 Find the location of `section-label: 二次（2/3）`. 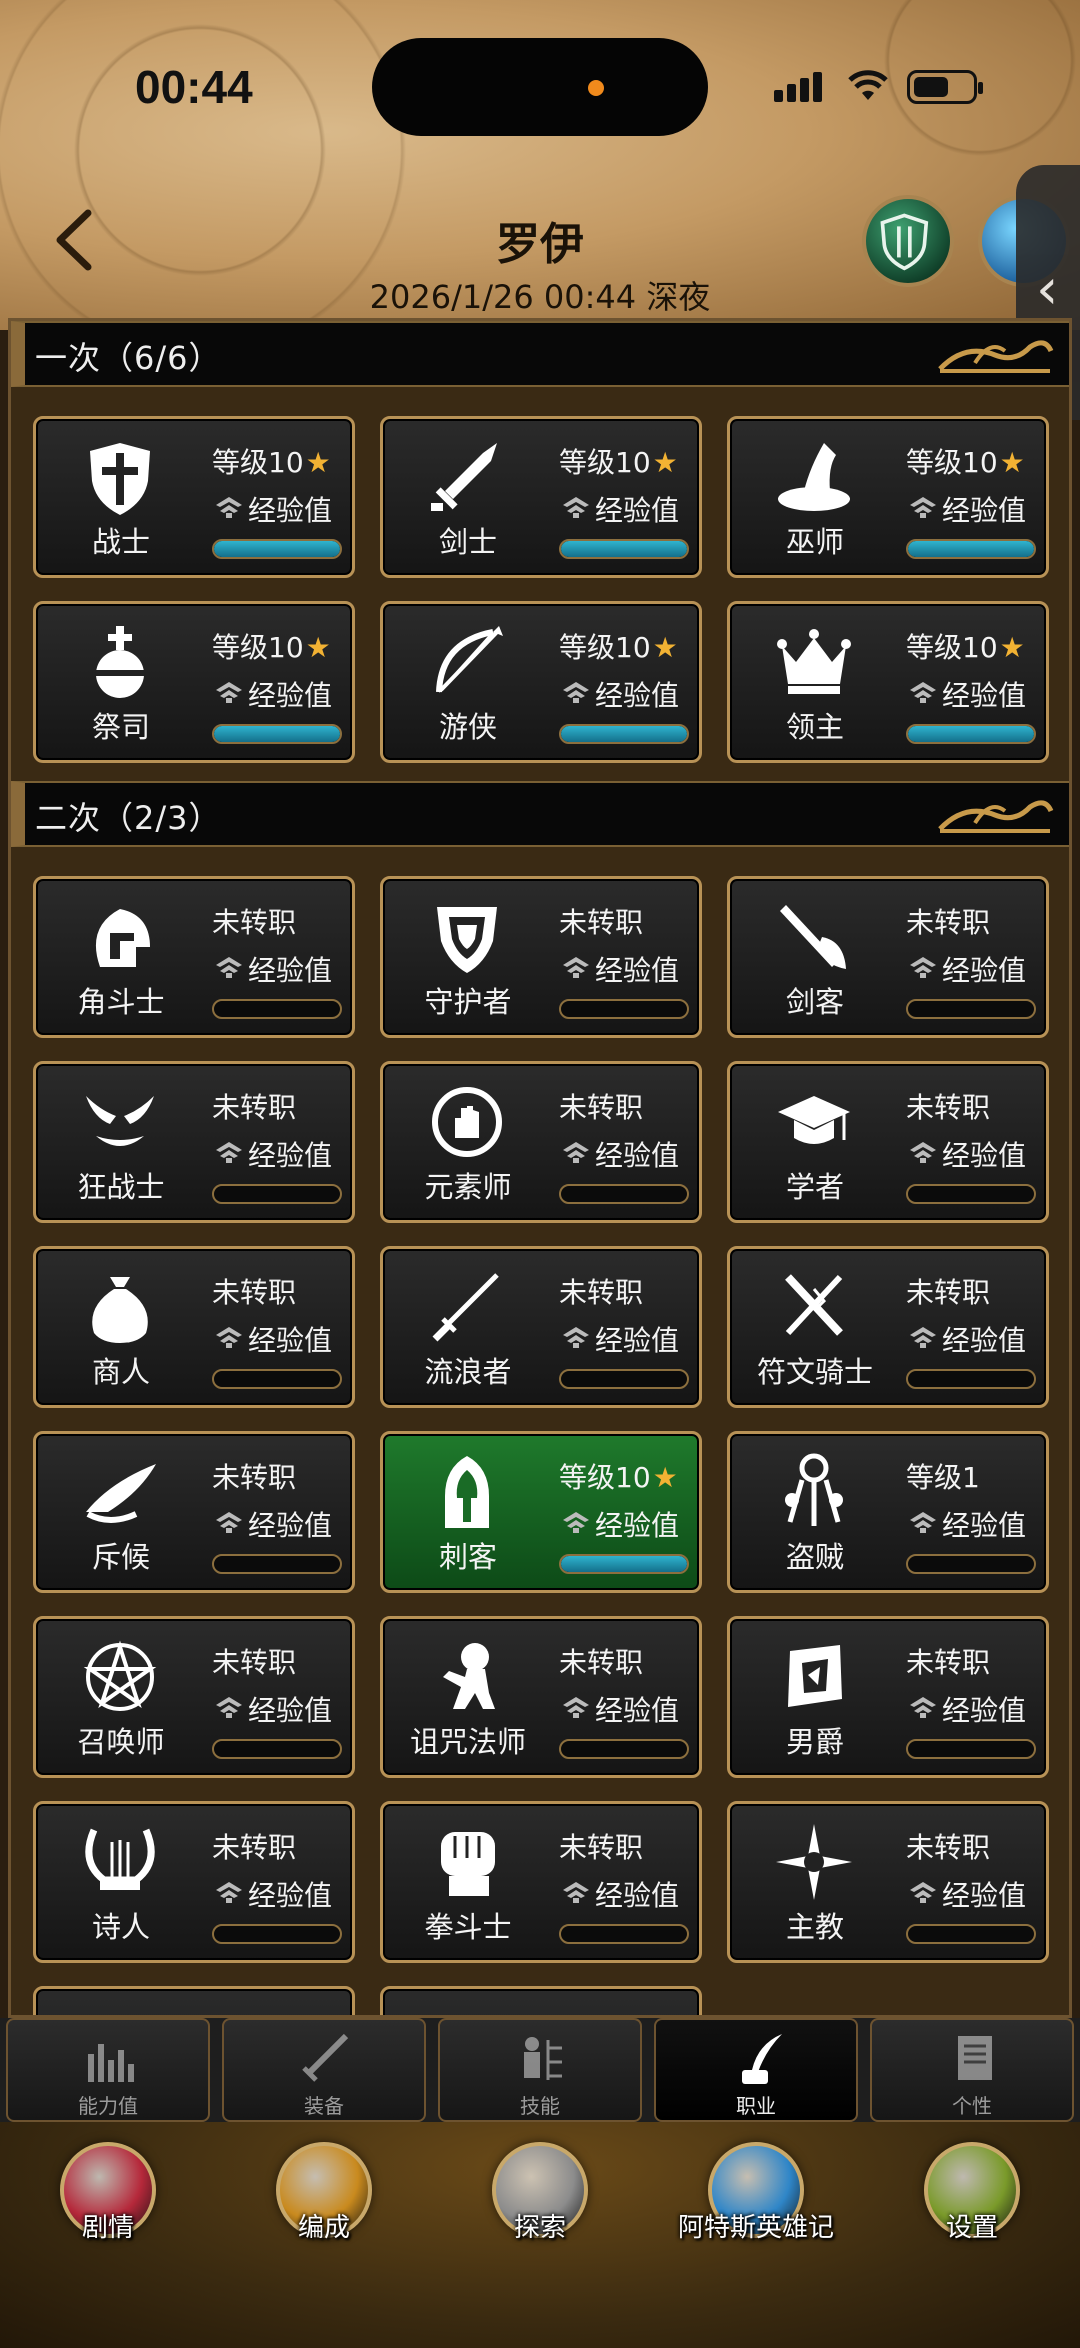

section-label: 二次（2/3） is located at coordinates (128, 818).